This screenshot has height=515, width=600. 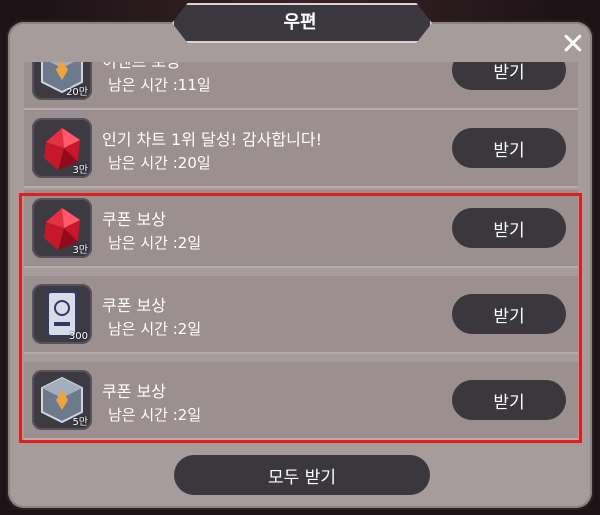 What do you see at coordinates (159, 85) in the screenshot?
I see `mail-time-remaining: 남은 시간 :11일` at bounding box center [159, 85].